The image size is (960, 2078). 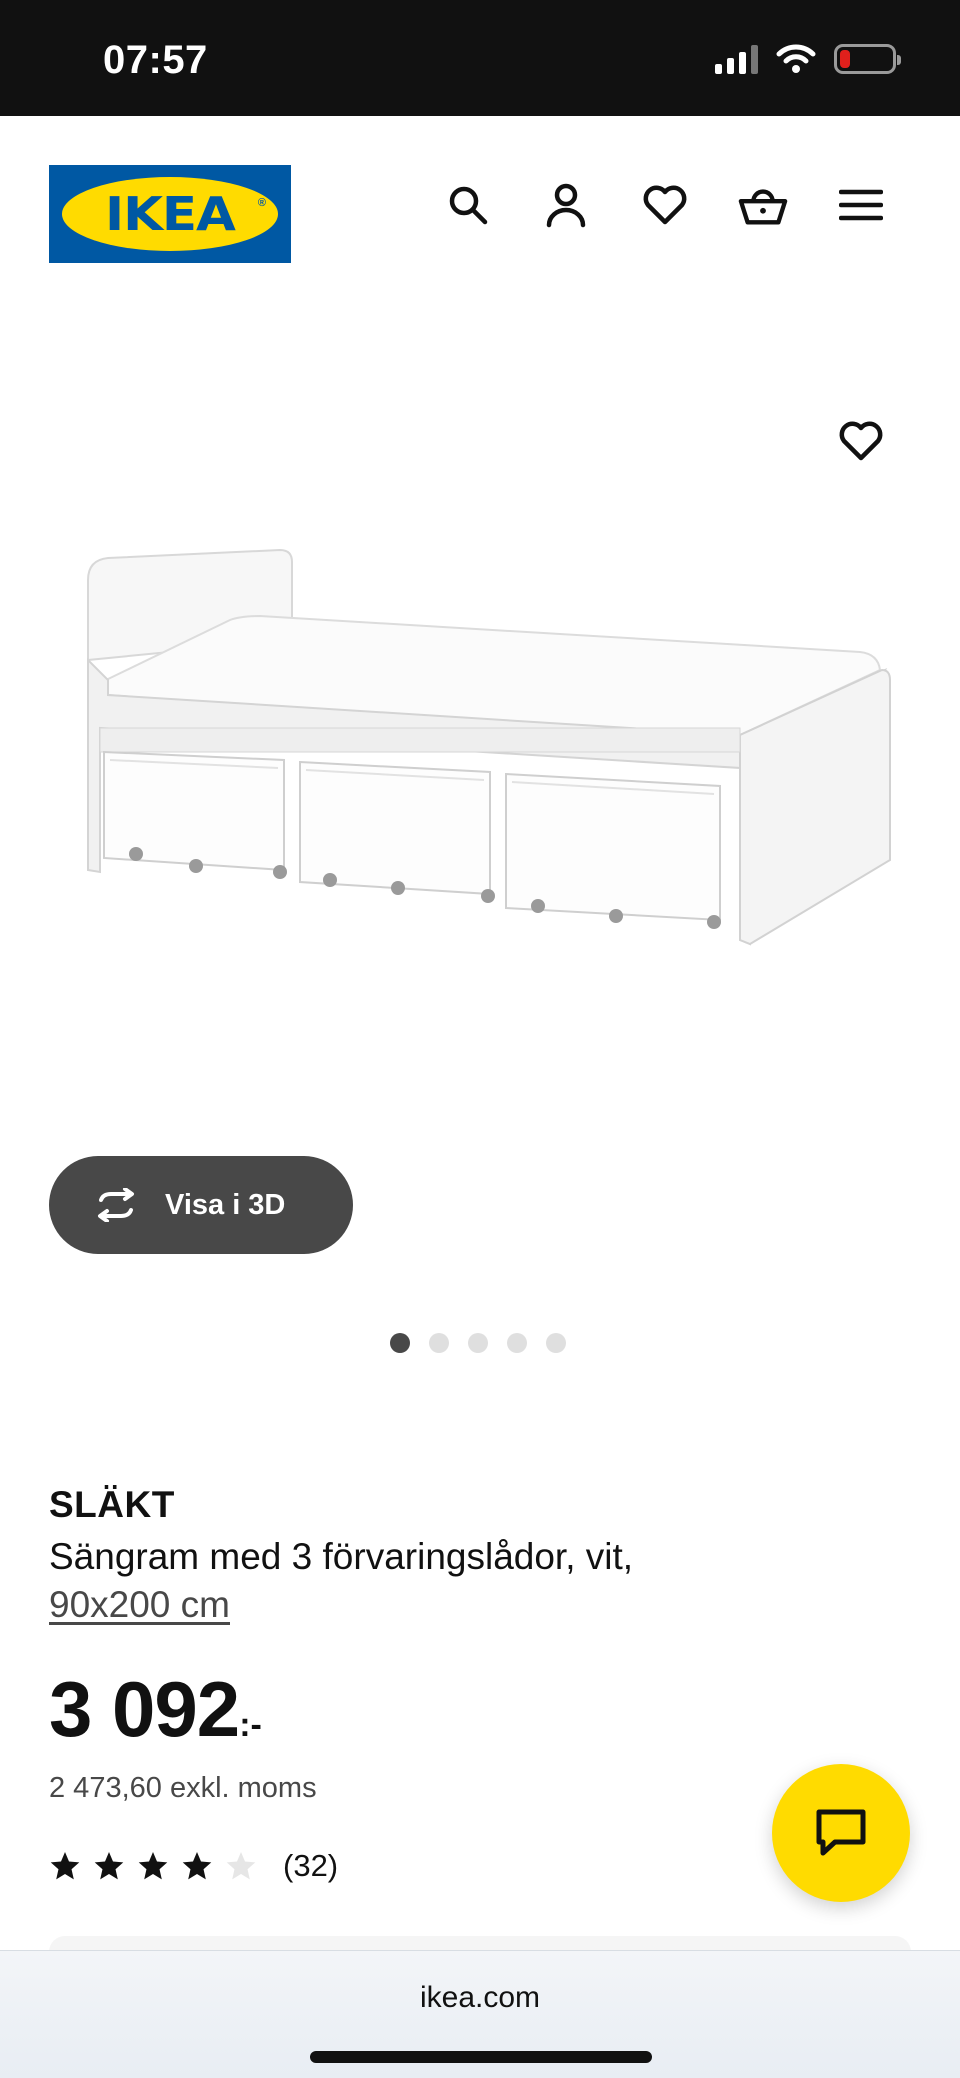 I want to click on status-icons, so click(x=808, y=59).